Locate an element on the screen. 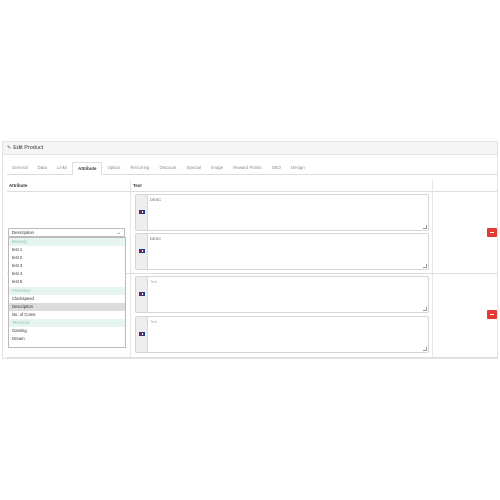 This screenshot has width=500, height=500. option-group-technical: Technical is located at coordinates (67, 323).